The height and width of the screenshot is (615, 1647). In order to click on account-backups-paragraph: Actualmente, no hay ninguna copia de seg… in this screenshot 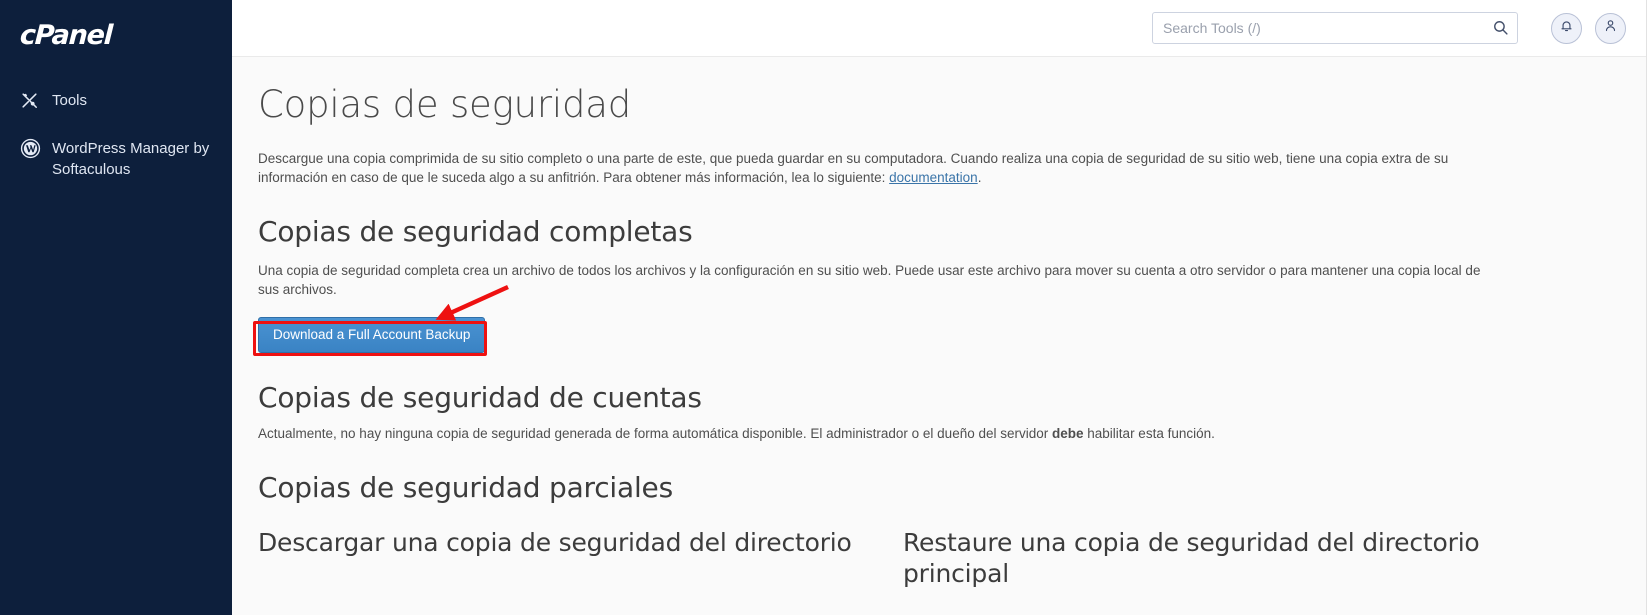, I will do `click(875, 433)`.